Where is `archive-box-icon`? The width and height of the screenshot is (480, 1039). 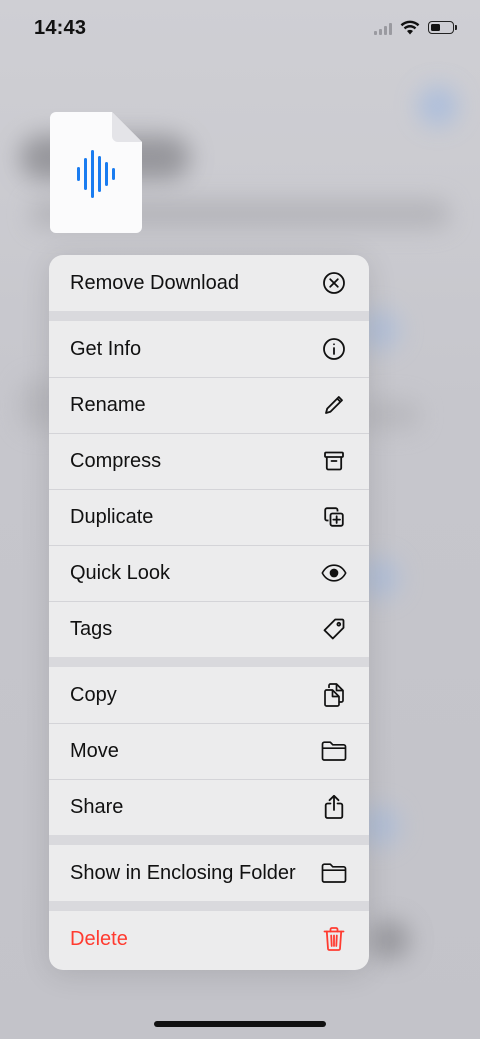
archive-box-icon is located at coordinates (334, 461).